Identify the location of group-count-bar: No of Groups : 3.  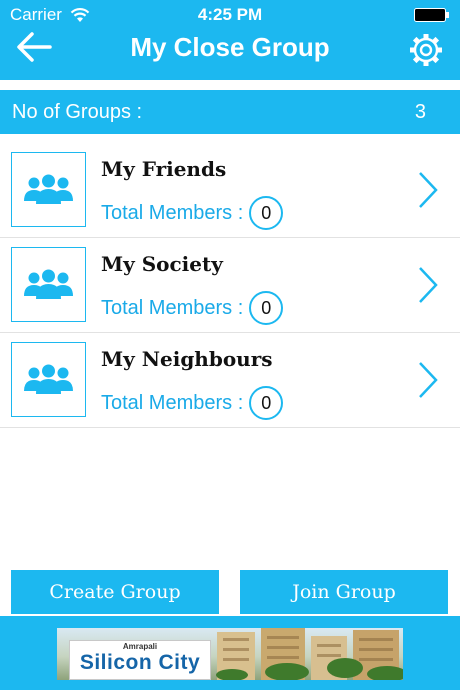
(230, 112).